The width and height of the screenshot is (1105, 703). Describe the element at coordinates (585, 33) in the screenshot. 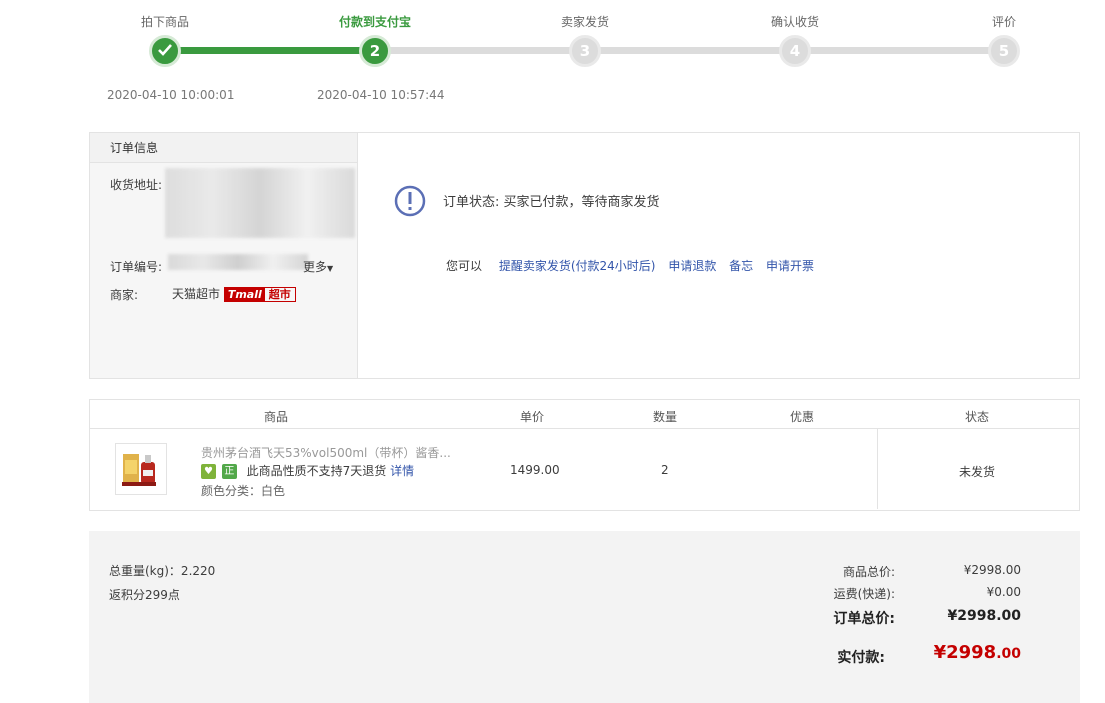

I see `step-ship: 卖家发货 3` at that location.